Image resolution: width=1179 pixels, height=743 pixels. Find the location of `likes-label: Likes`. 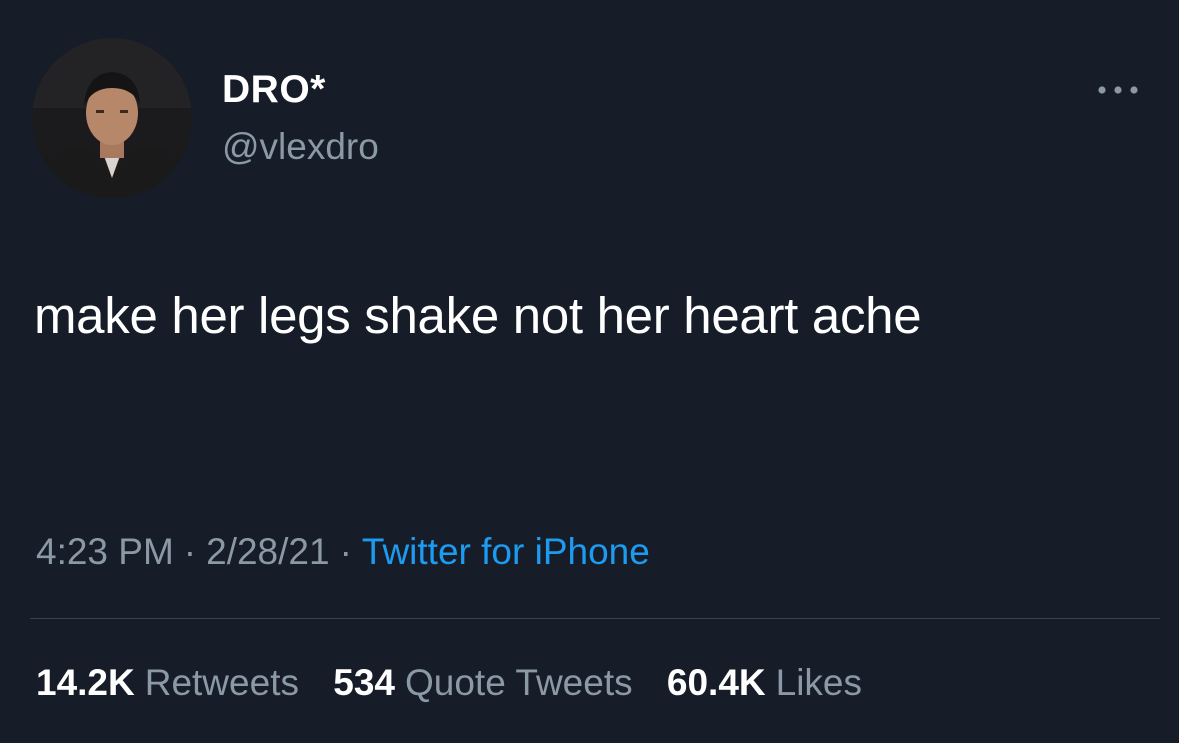

likes-label: Likes is located at coordinates (819, 682).